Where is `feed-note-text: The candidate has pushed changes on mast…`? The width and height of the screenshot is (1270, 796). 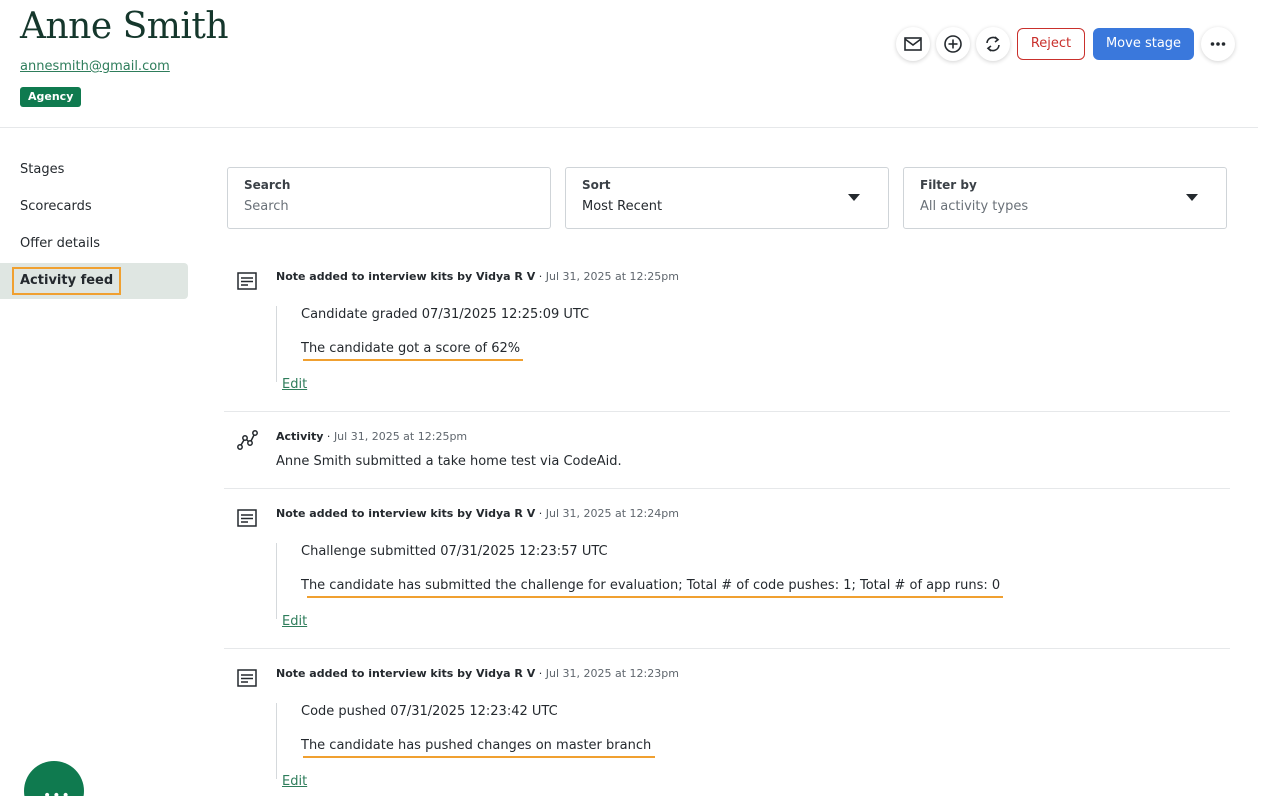
feed-note-text: The candidate has pushed changes on mast… is located at coordinates (476, 745).